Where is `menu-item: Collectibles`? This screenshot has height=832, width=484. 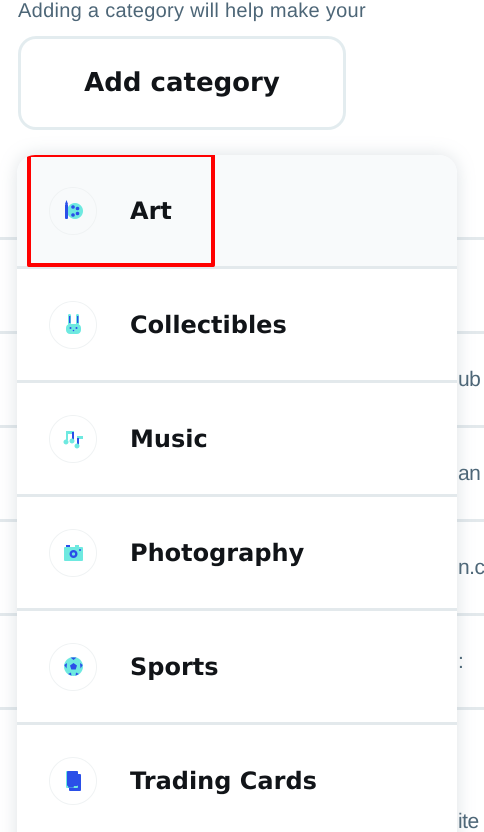 menu-item: Collectibles is located at coordinates (237, 326).